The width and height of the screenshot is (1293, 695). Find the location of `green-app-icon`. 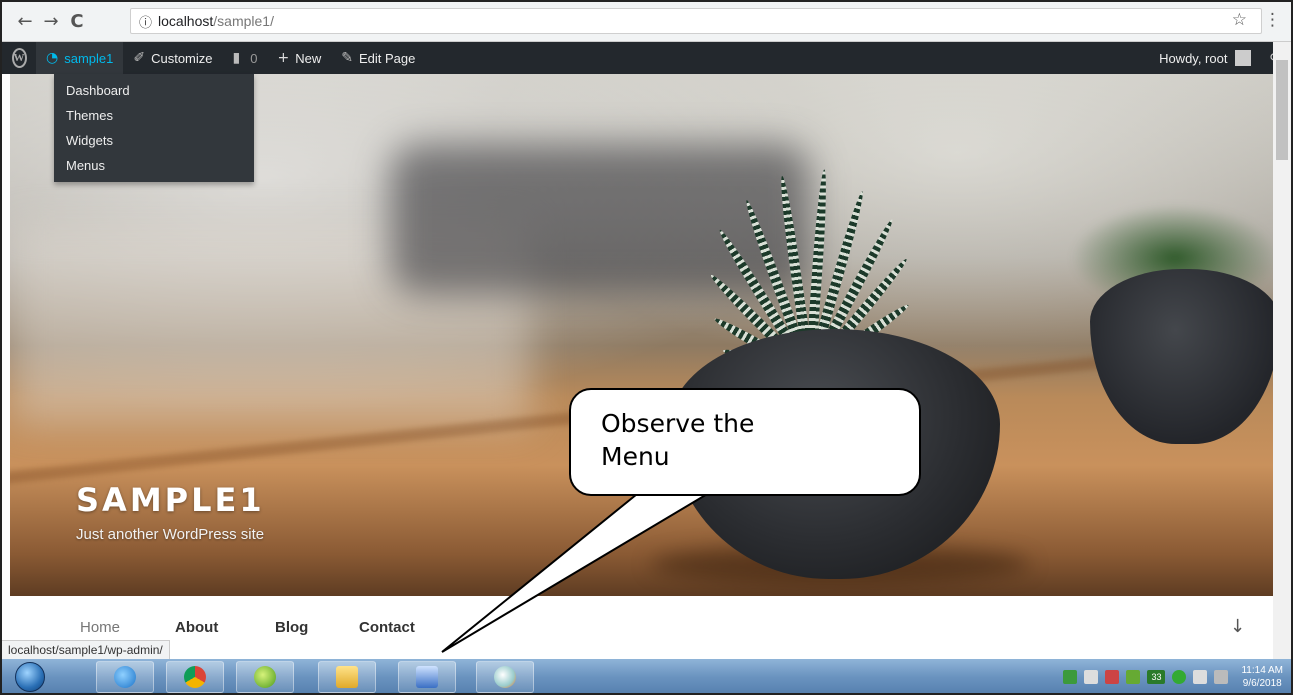

green-app-icon is located at coordinates (265, 677).